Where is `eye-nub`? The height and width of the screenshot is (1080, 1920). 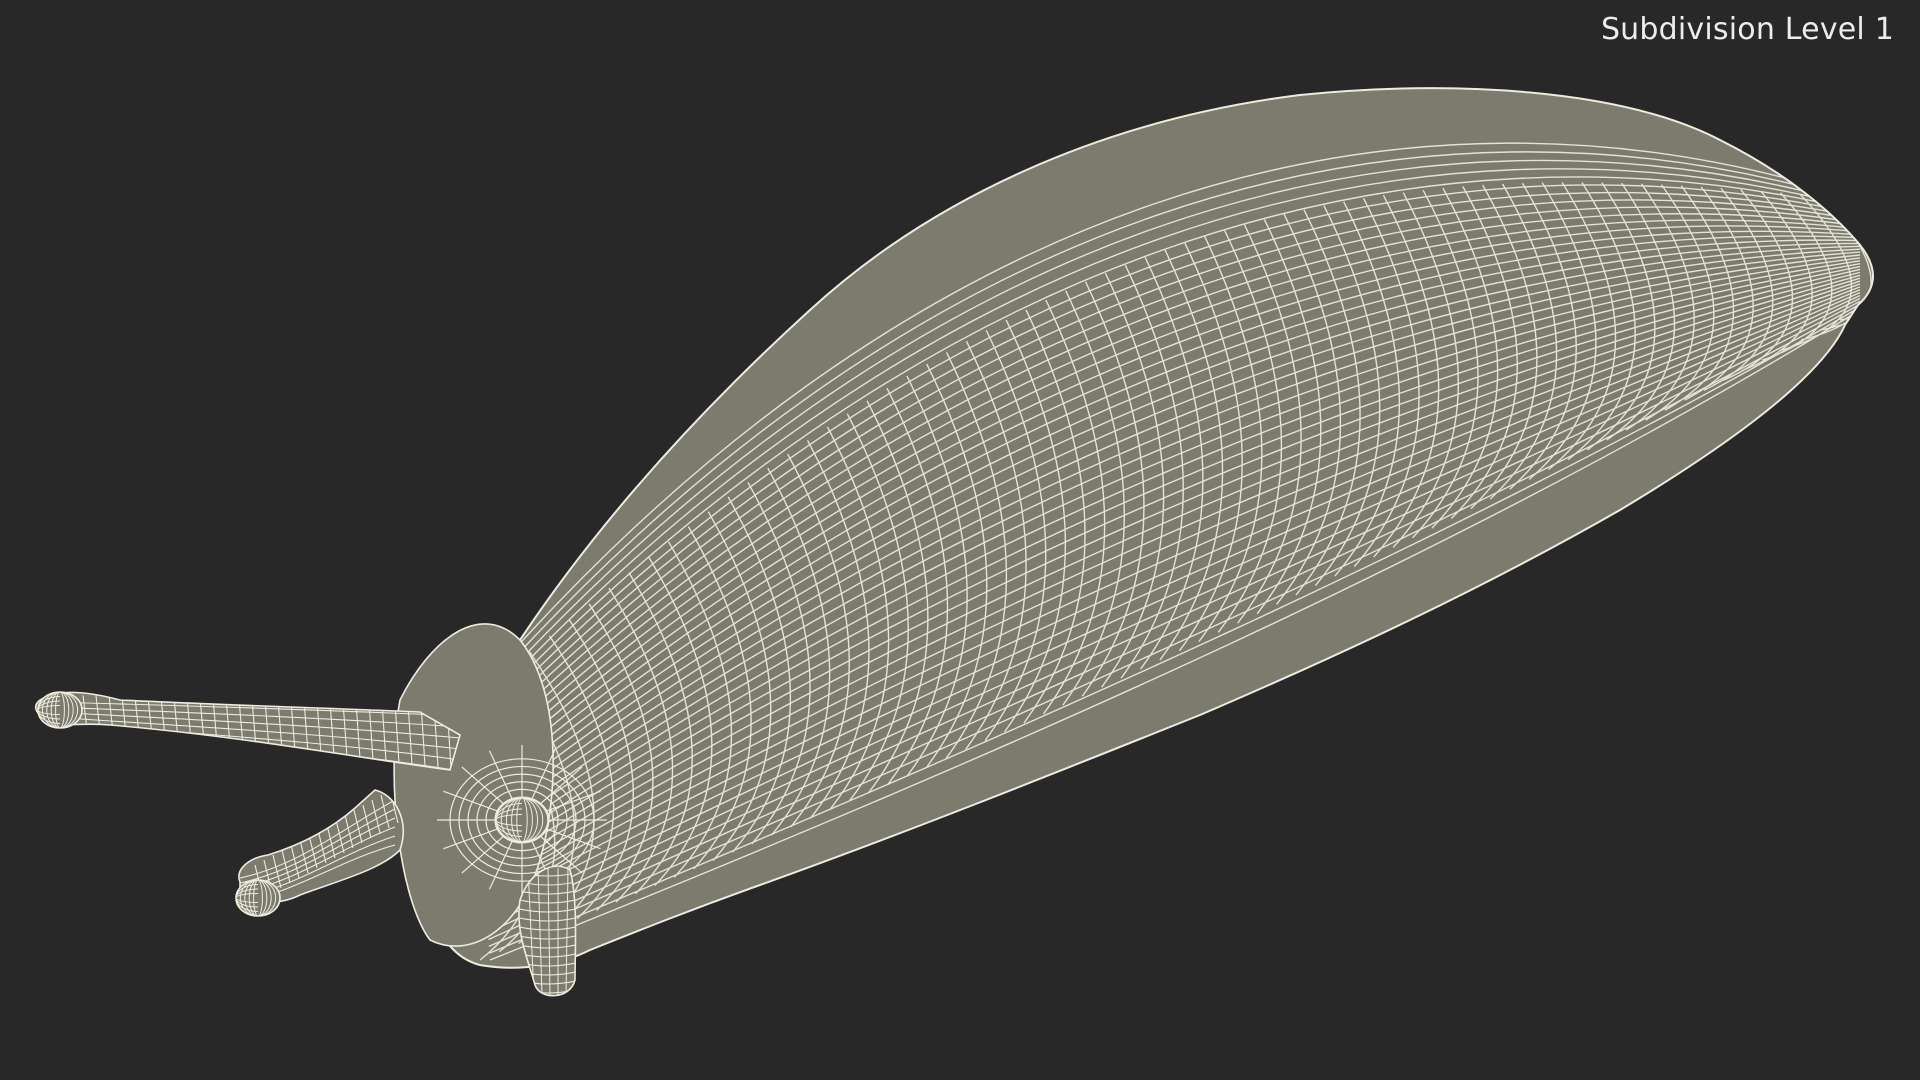 eye-nub is located at coordinates (522, 820).